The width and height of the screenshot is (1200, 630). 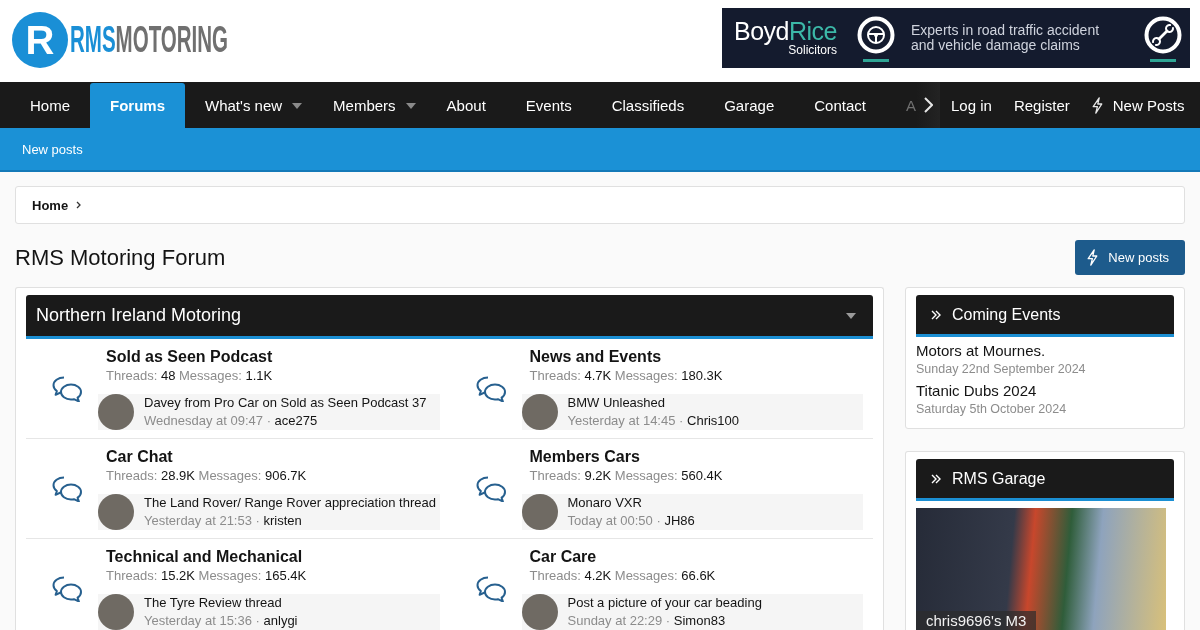 What do you see at coordinates (189, 357) in the screenshot?
I see `forum-title-link: Sold as Seen Podcast` at bounding box center [189, 357].